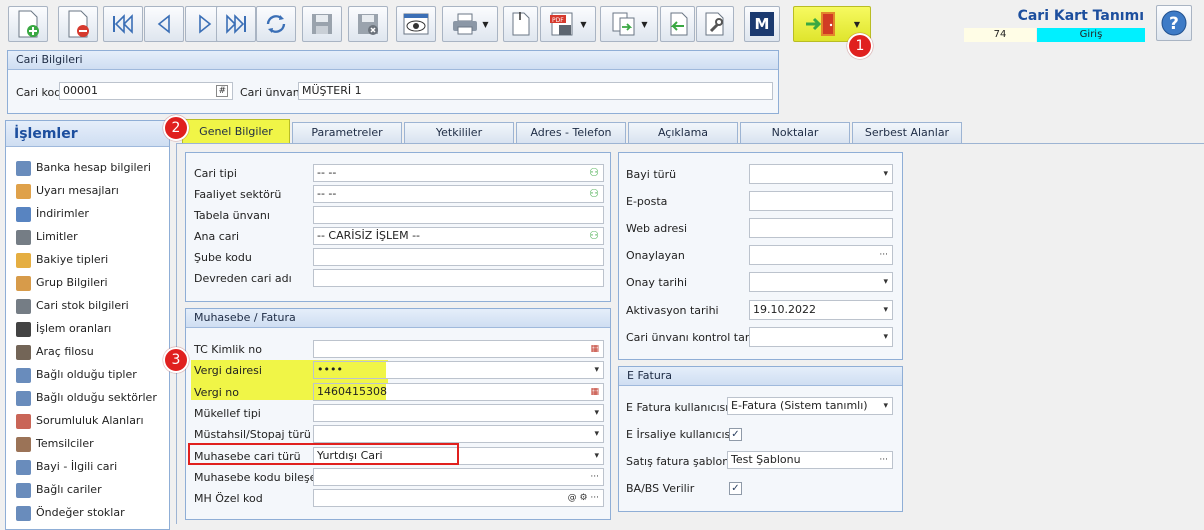 Image resolution: width=1204 pixels, height=530 pixels. I want to click on tab-noktalar: Noktalar, so click(795, 132).